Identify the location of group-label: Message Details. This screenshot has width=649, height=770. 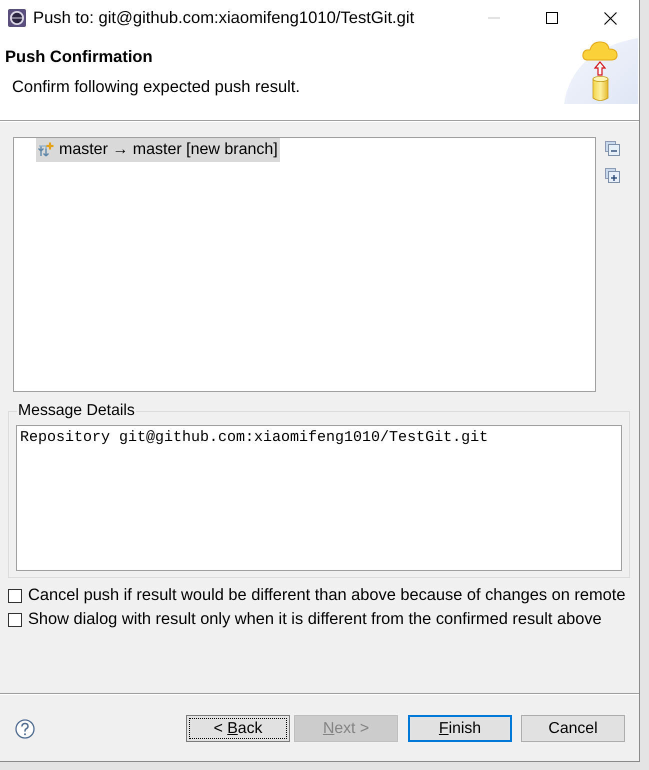
(76, 411).